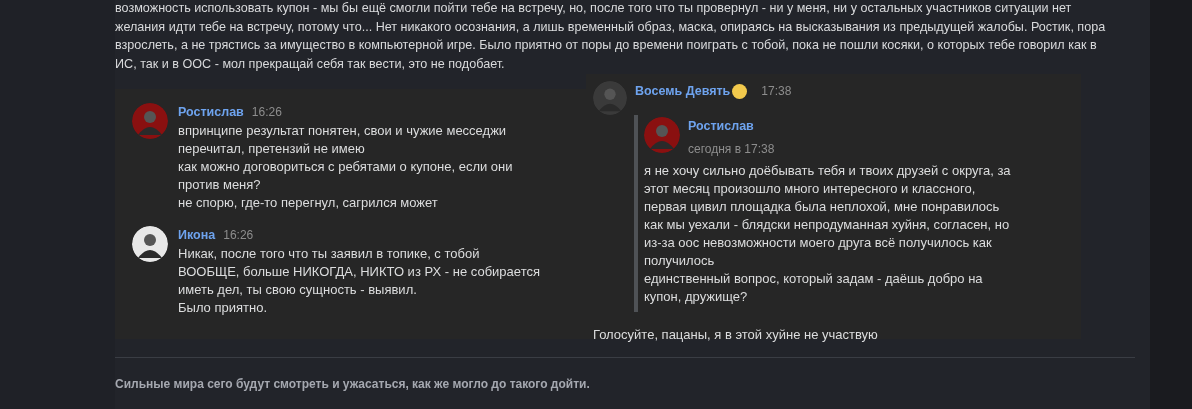  I want to click on quoted-message-text: я не хочу сильно доёбывать тебя и твоих друзей с округа, за этот месяц произошло много интересного и классного, первая цивил площадка была неплохой, мне понравилось как мы уехали - блядски непродуманная хуйня, согласен, но из-за оос невозможности моего друга всё получилось как получилось единственный вопрос, который задам - даёшь добро на купон, дружище?, so click(828, 233).